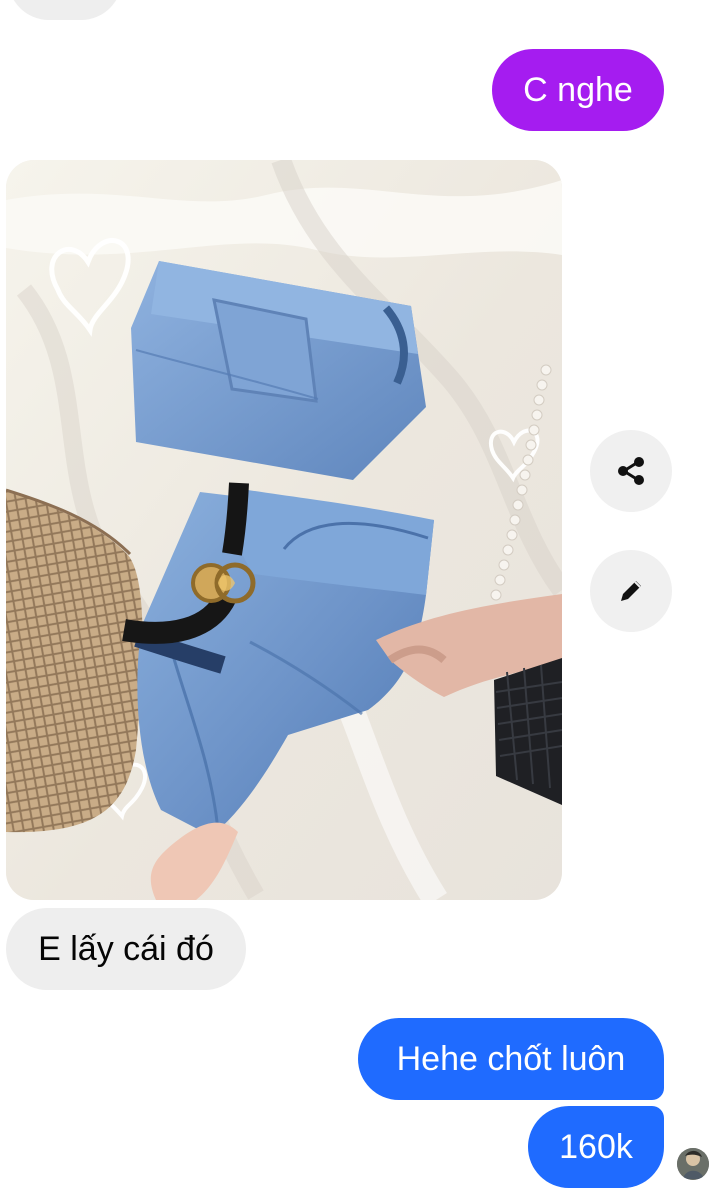 The image size is (720, 1202). I want to click on message-text: Hehe chốt luôn, so click(511, 1059).